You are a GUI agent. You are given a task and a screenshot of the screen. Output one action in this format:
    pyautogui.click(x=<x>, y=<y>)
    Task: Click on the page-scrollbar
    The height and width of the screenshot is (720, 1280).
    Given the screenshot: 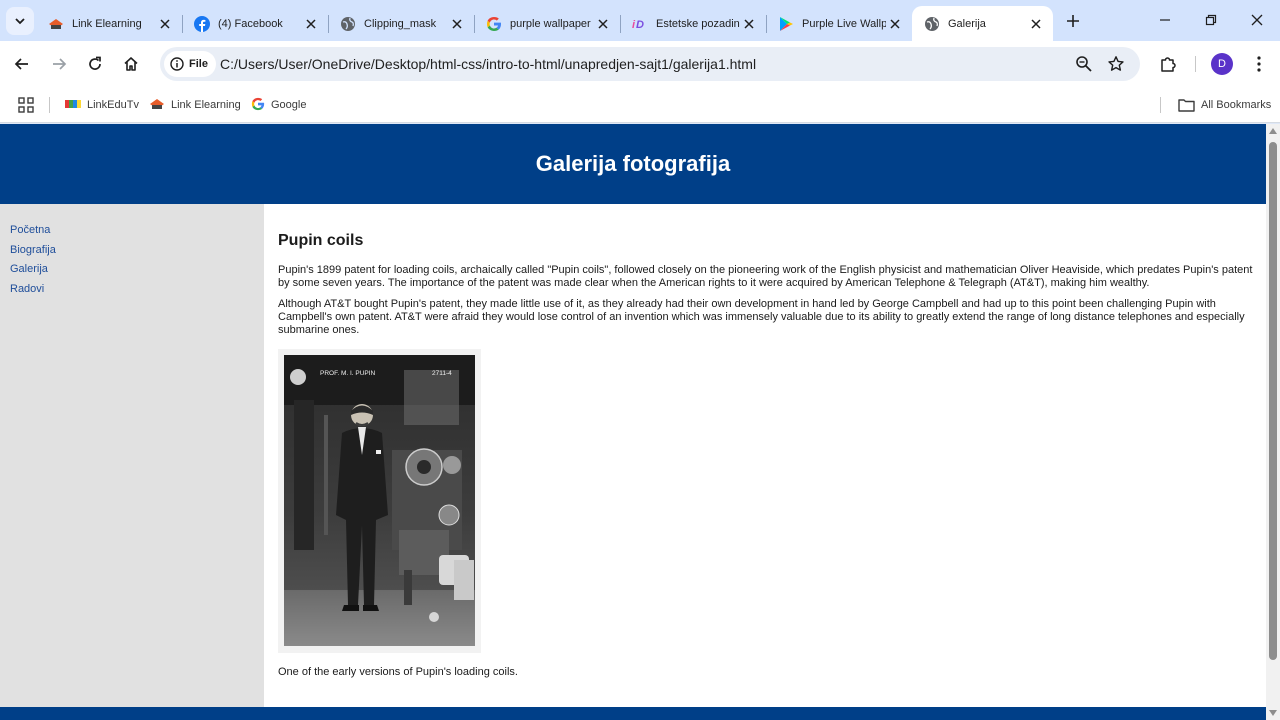 What is the action you would take?
    pyautogui.click(x=1273, y=422)
    